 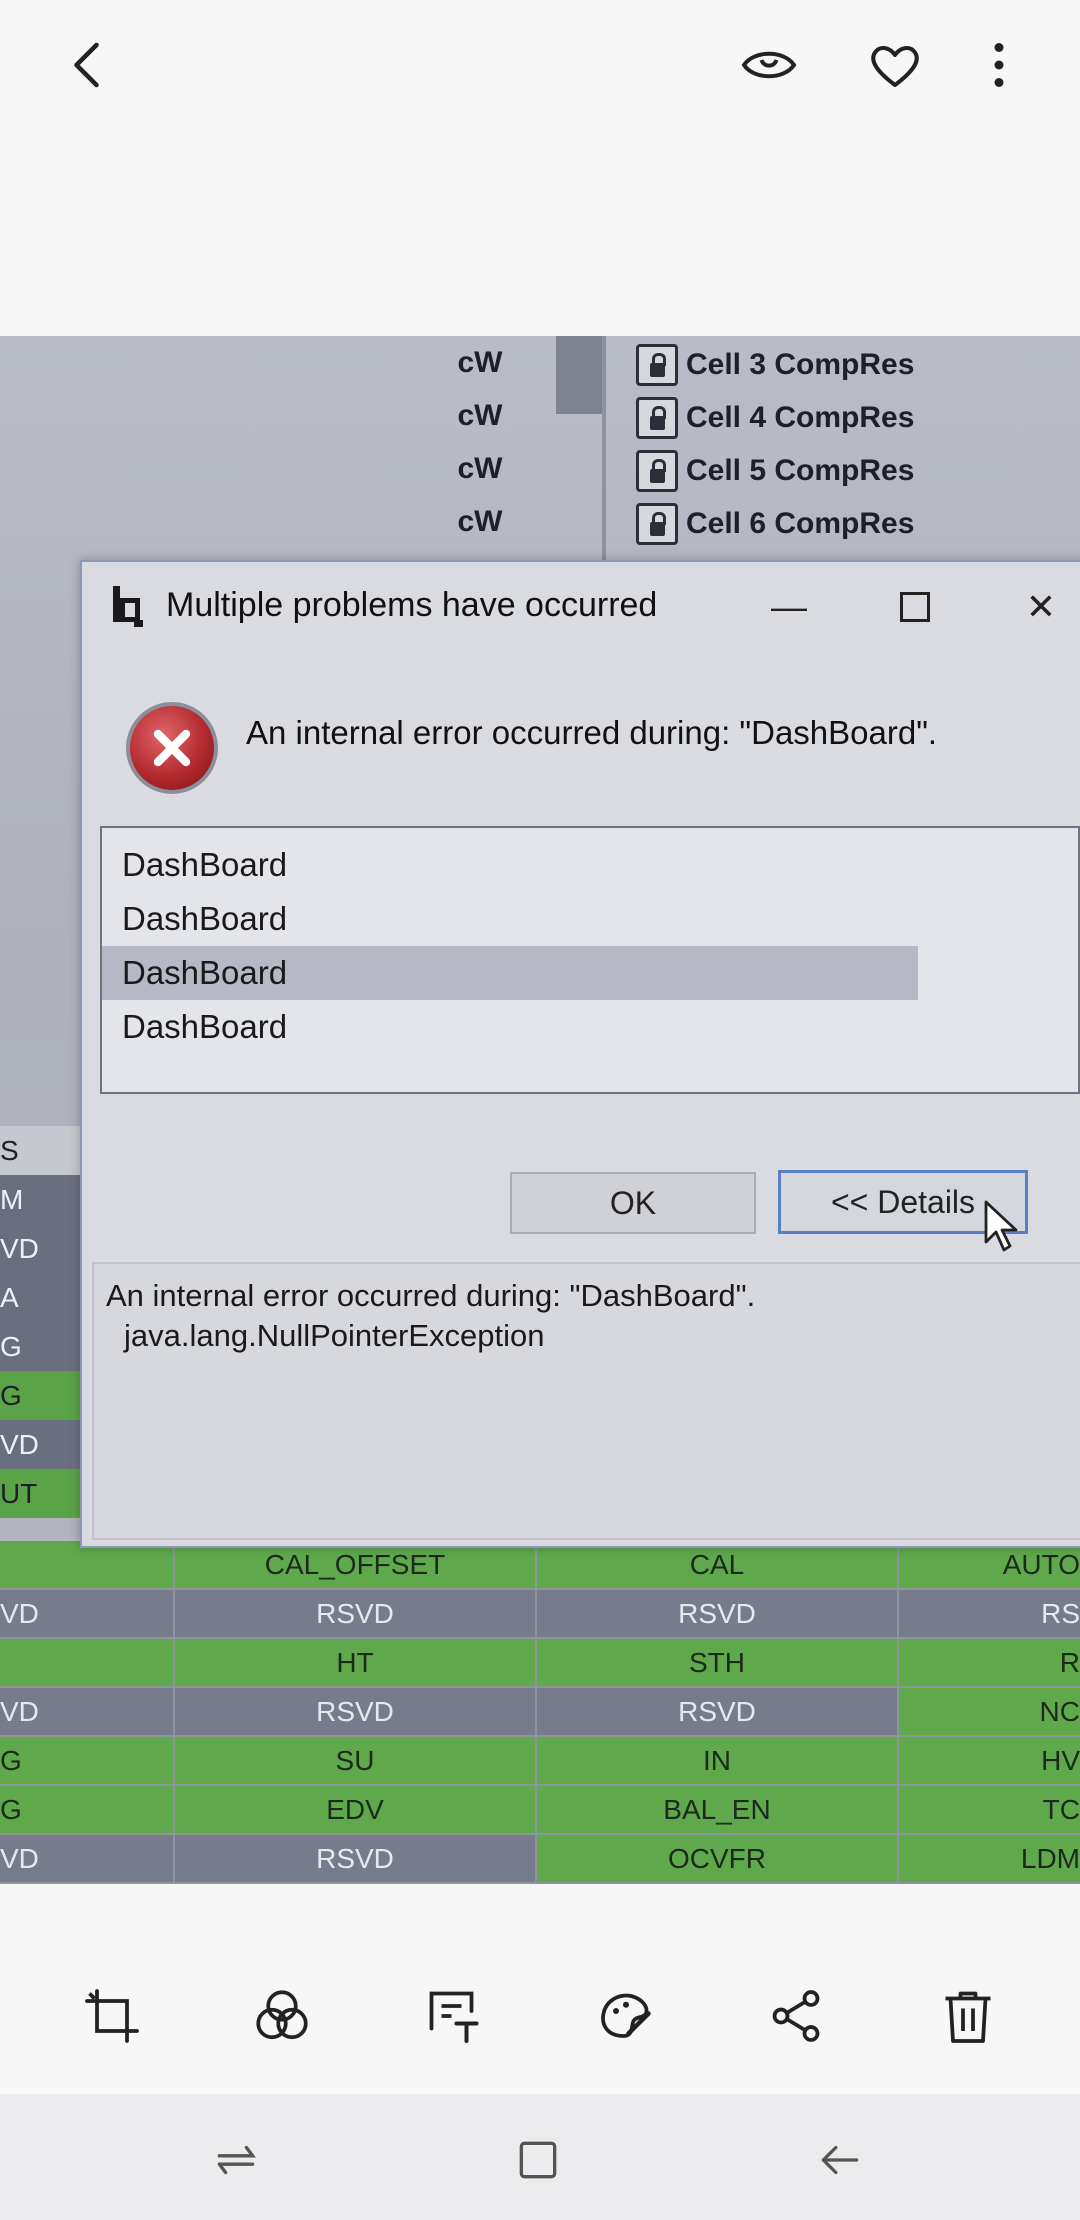 I want to click on text-extract-button, so click(x=454, y=2016).